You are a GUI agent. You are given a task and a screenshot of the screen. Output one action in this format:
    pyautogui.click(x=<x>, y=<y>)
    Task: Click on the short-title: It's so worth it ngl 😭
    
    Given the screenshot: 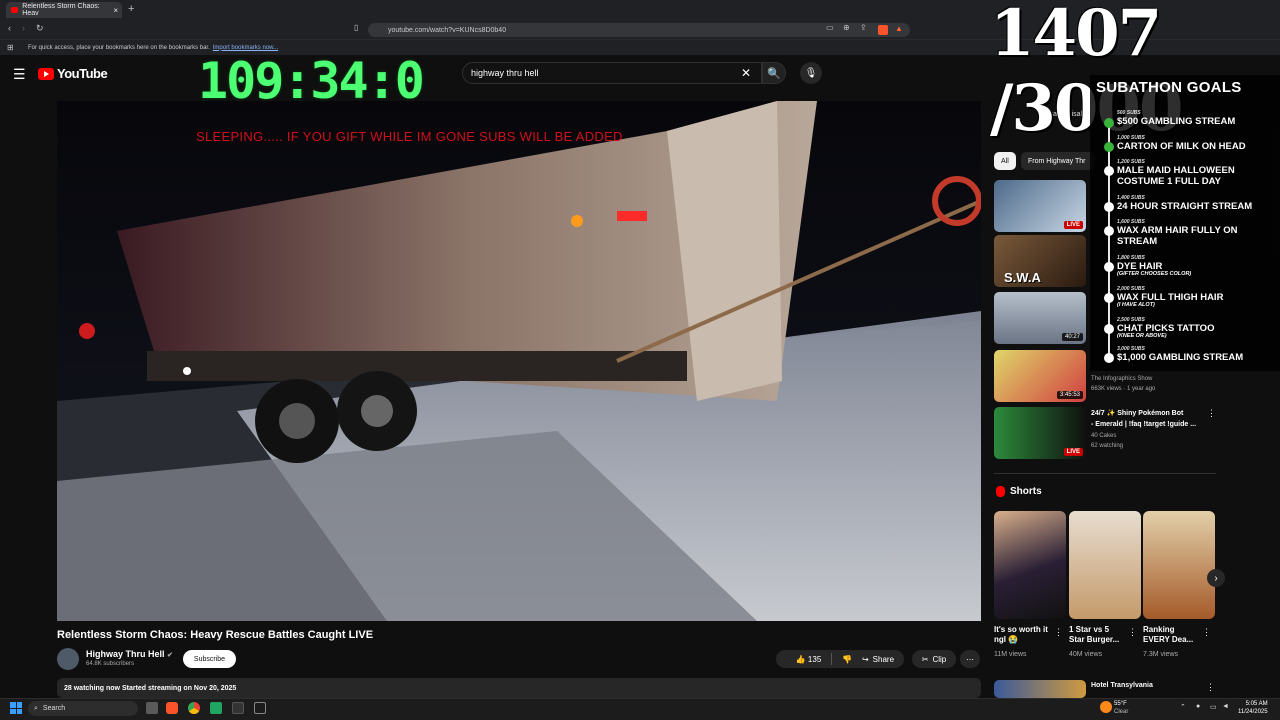 What is the action you would take?
    pyautogui.click(x=1022, y=635)
    